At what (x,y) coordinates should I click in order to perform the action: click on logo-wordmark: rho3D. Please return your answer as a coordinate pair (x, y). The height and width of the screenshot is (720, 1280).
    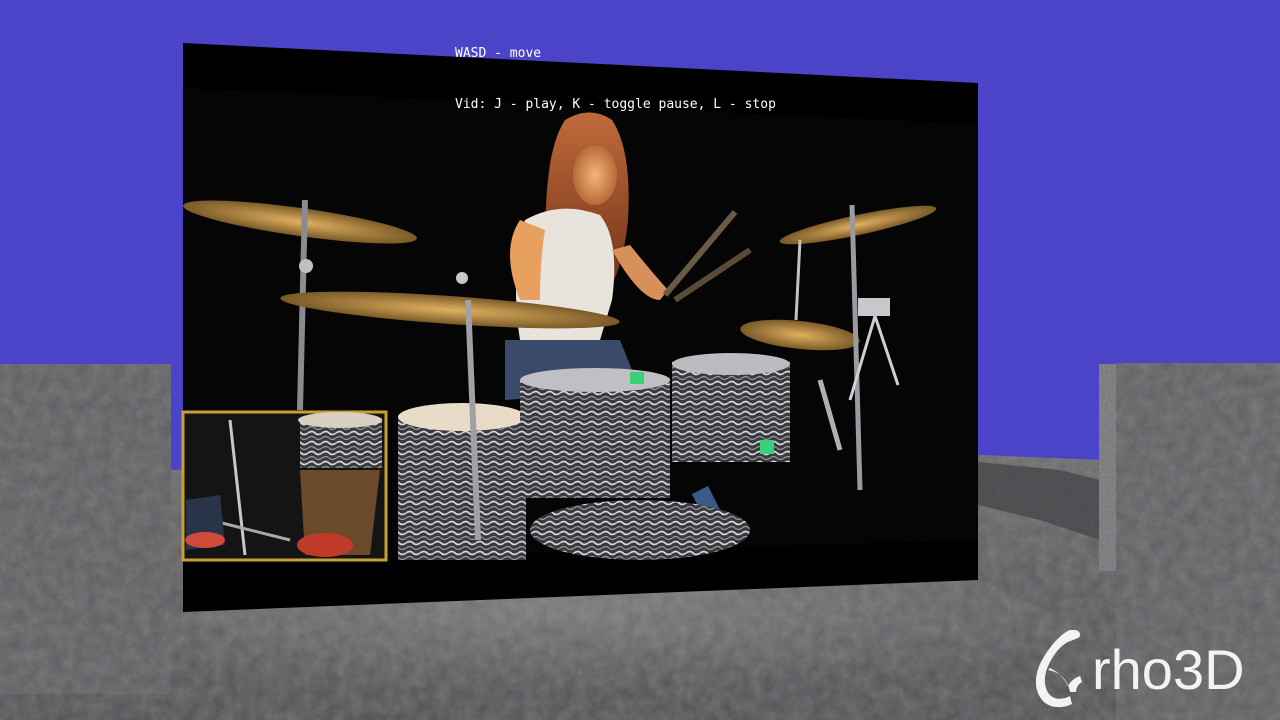
    Looking at the image, I should click on (1168, 669).